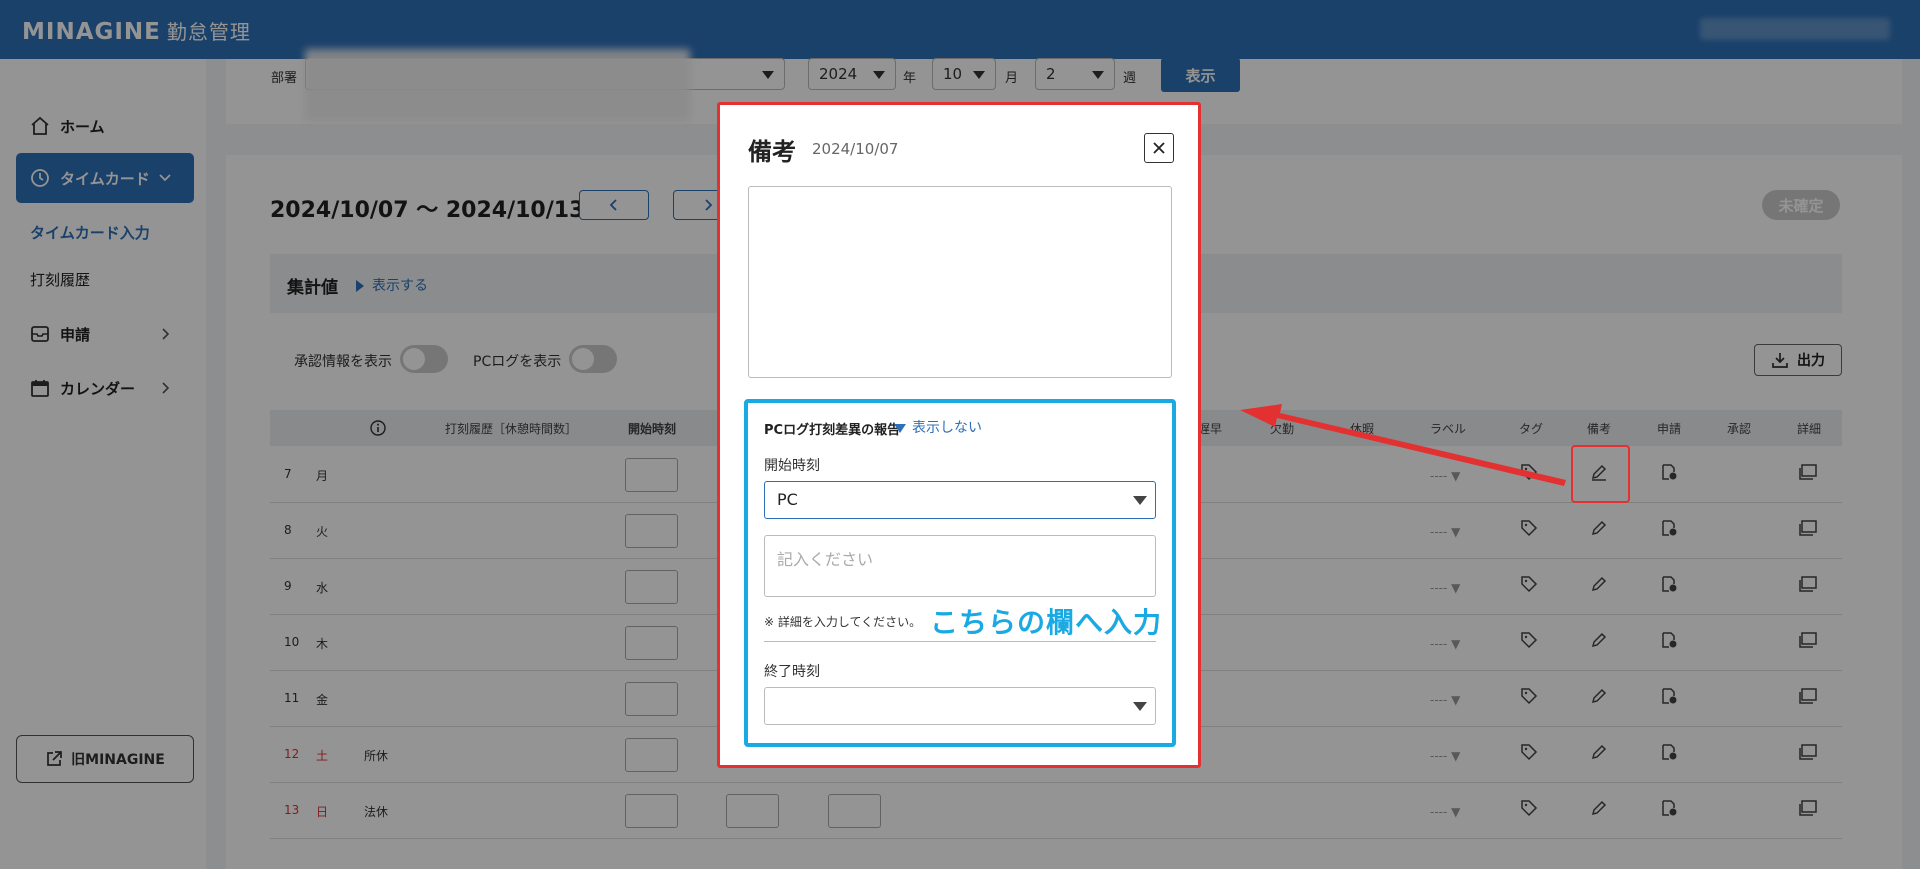 Image resolution: width=1920 pixels, height=869 pixels. I want to click on modal-title: 備考, so click(772, 152).